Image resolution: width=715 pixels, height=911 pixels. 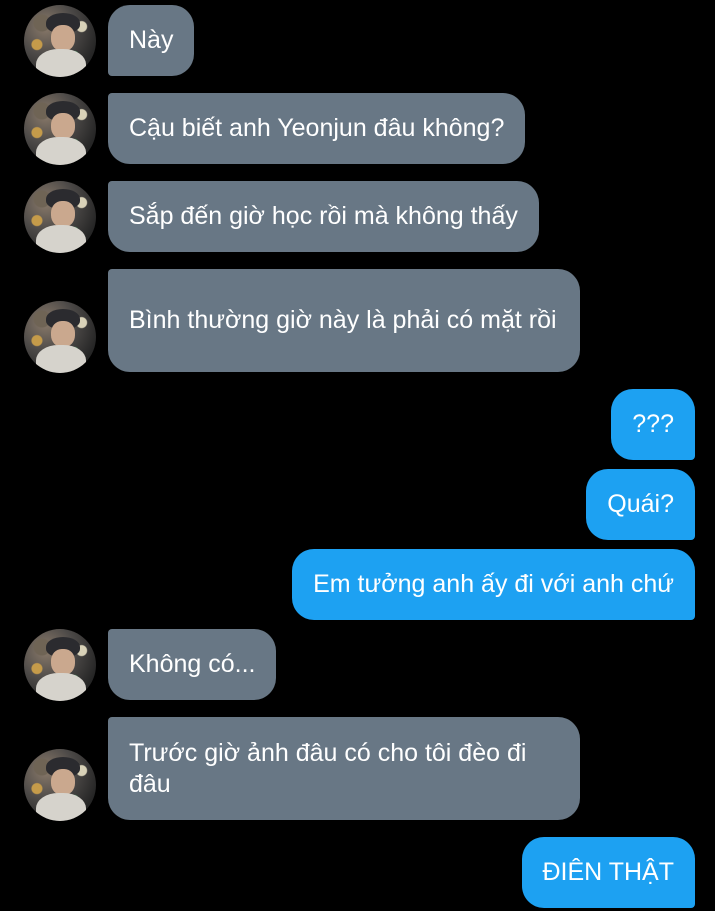 I want to click on message-text: ???, so click(x=653, y=424).